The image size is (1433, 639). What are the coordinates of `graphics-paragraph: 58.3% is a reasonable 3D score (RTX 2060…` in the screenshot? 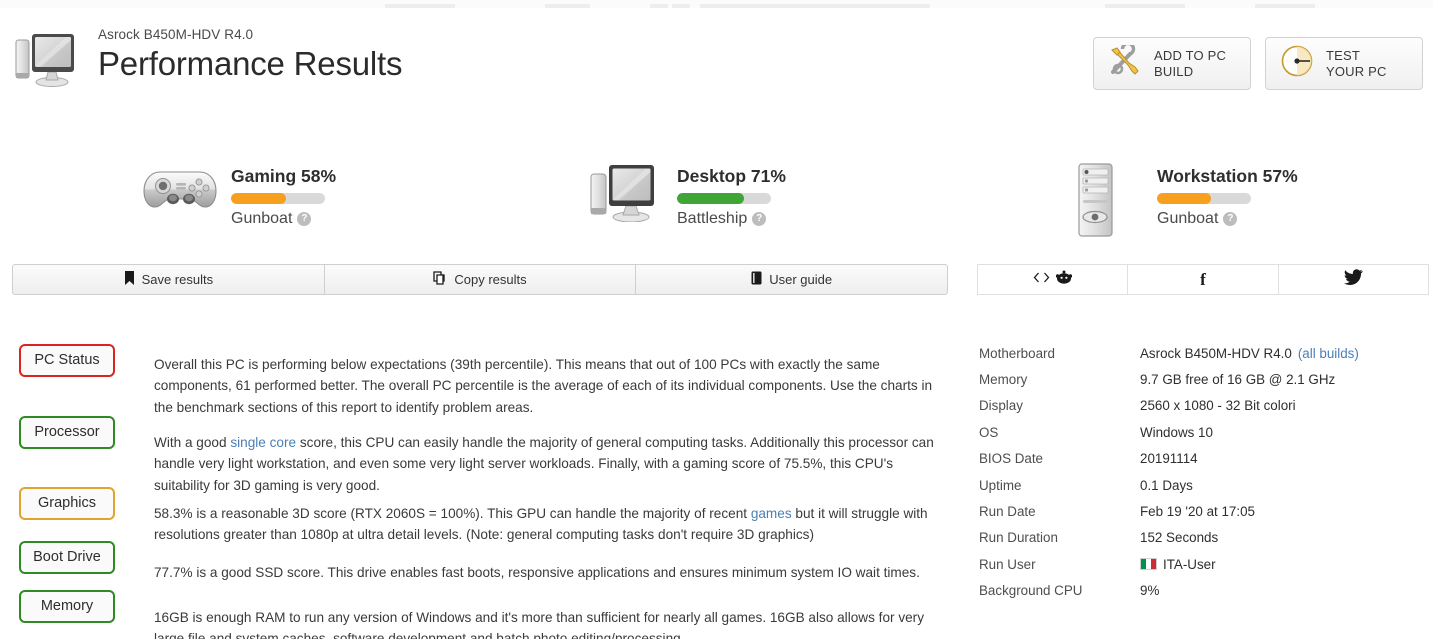 It's located at (549, 524).